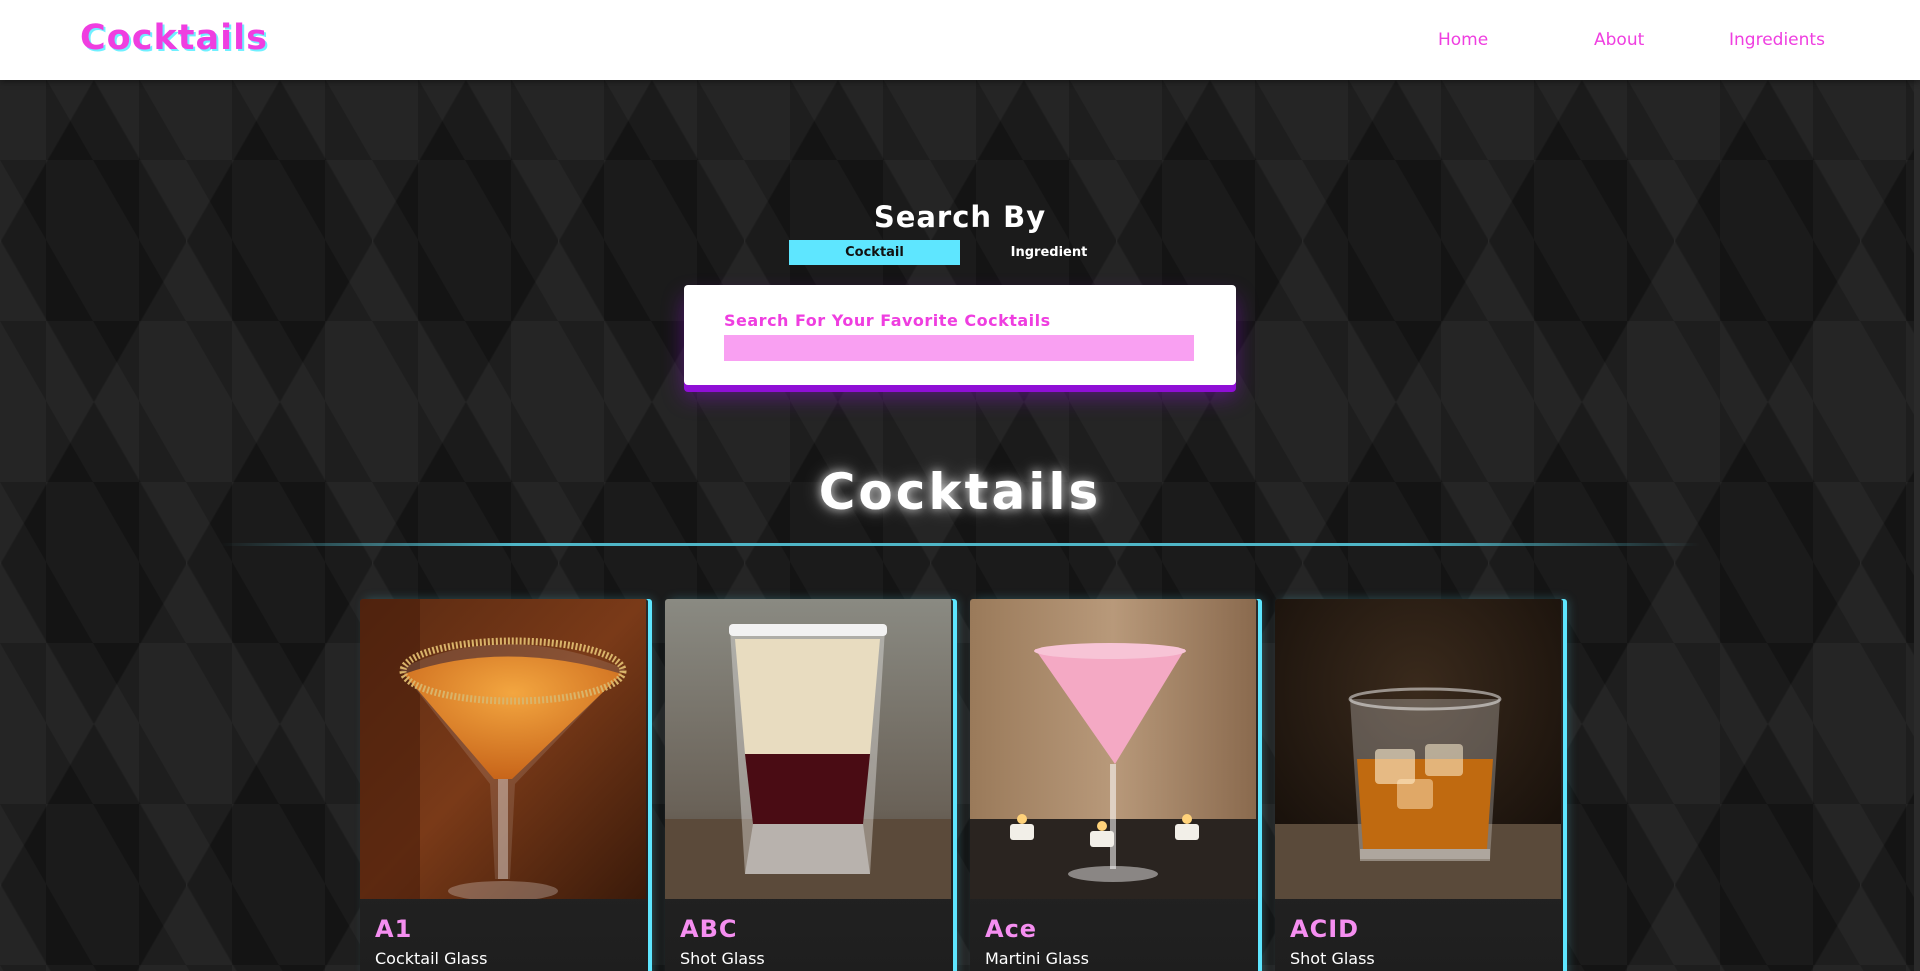  I want to click on nav-link-ingredients: Ingredients, so click(1777, 40).